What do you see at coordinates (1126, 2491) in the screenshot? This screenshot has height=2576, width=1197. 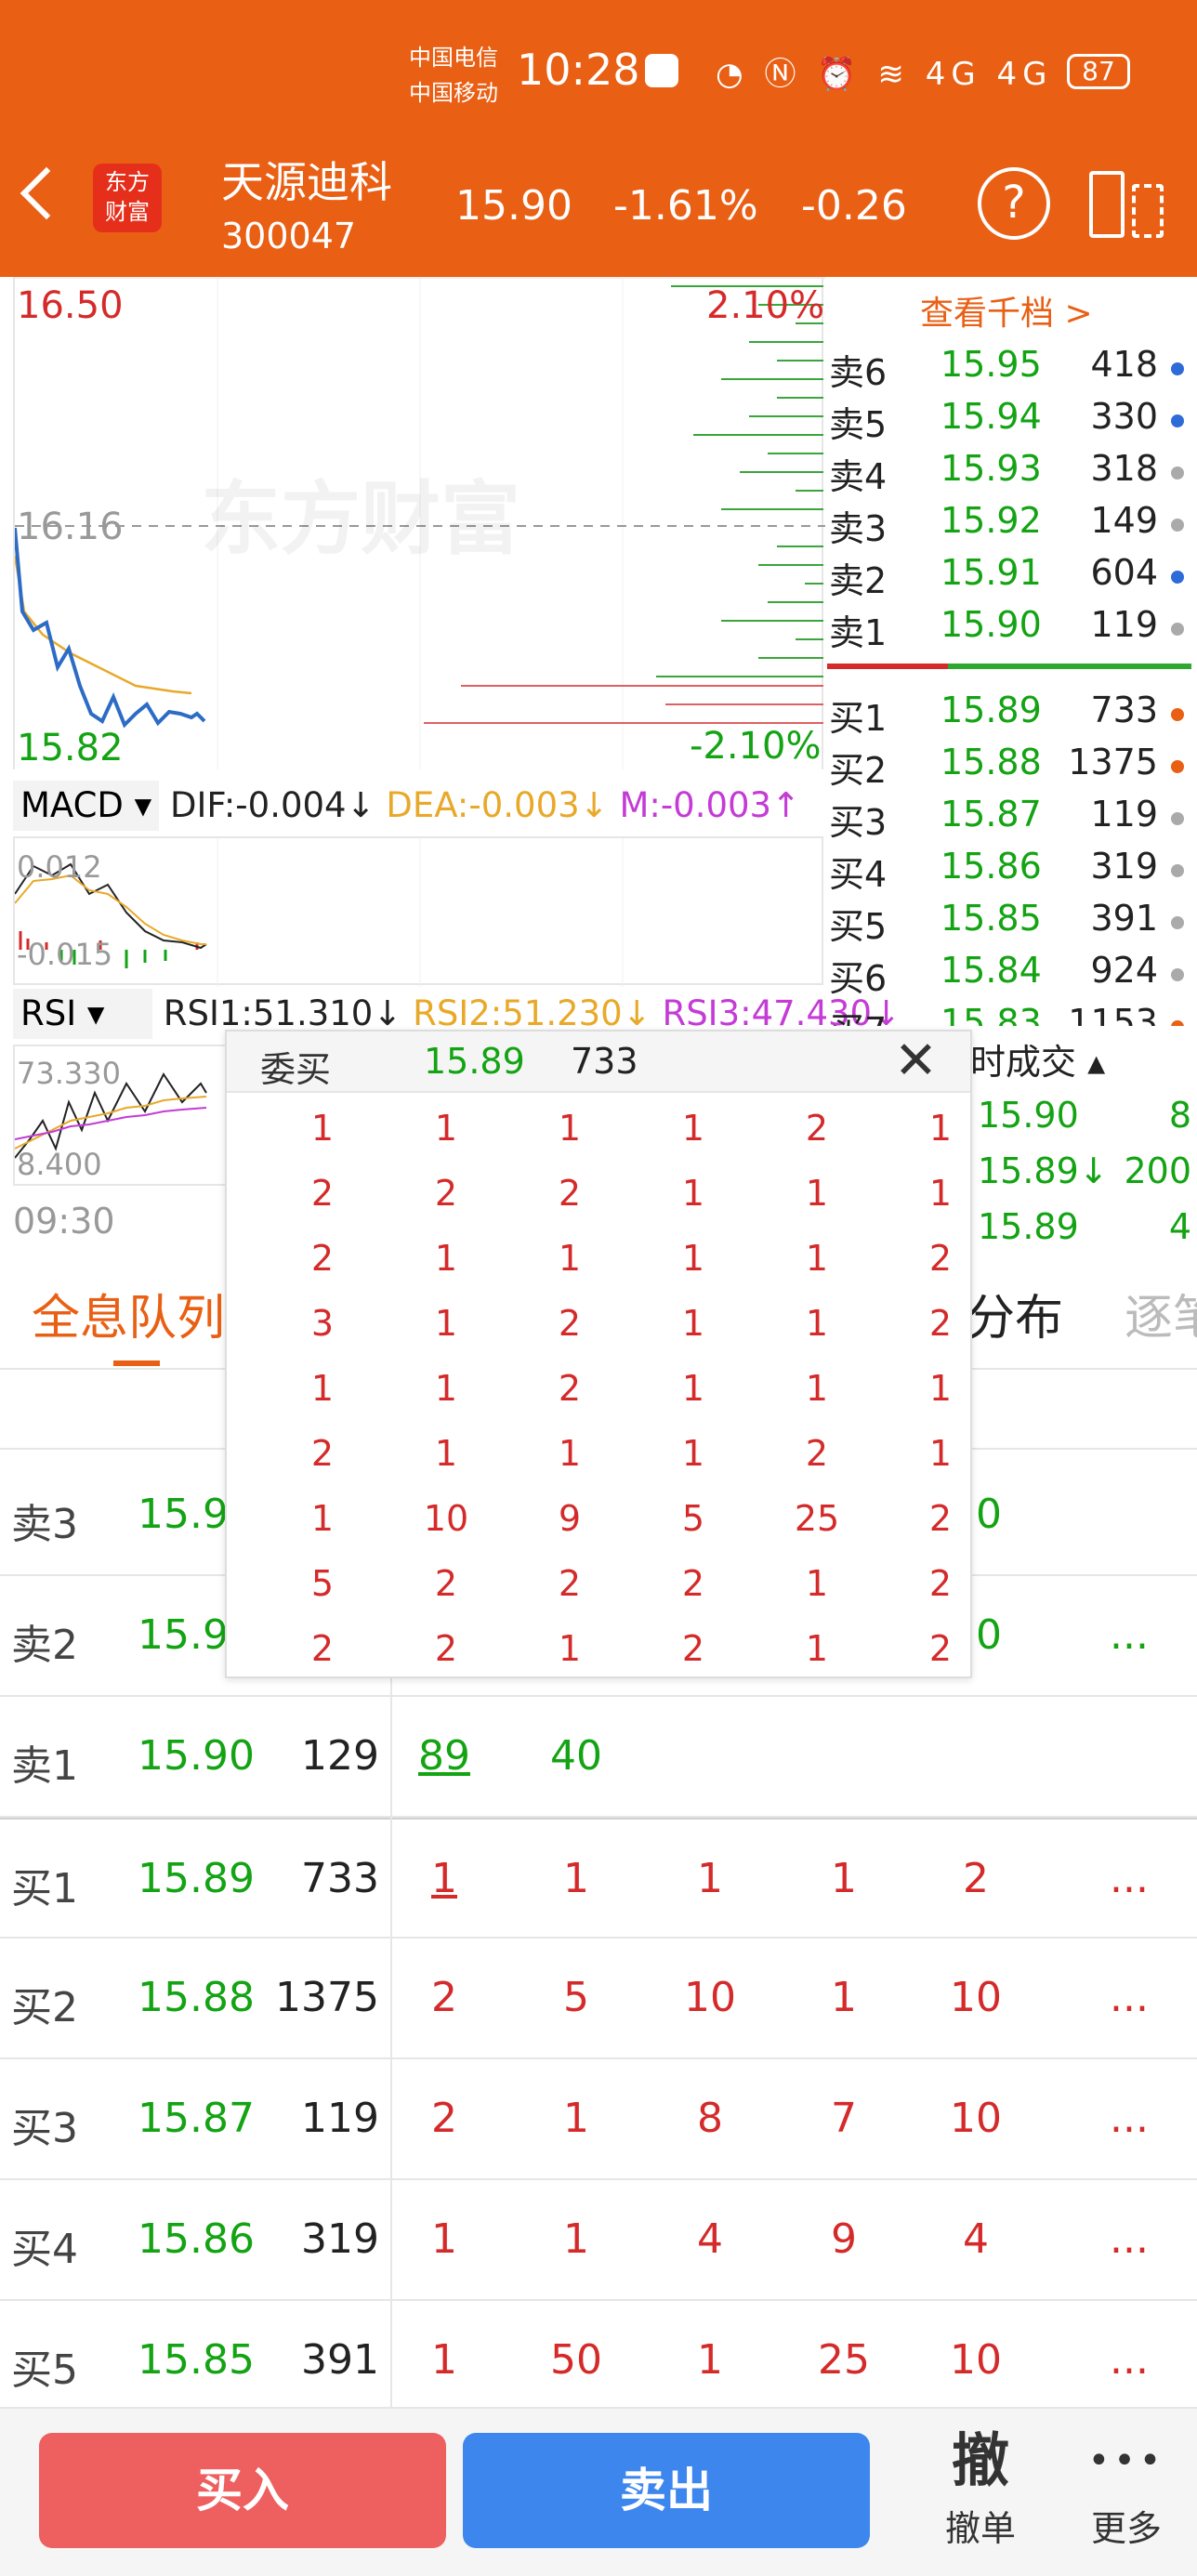 I see `more-button: ••• 更多` at bounding box center [1126, 2491].